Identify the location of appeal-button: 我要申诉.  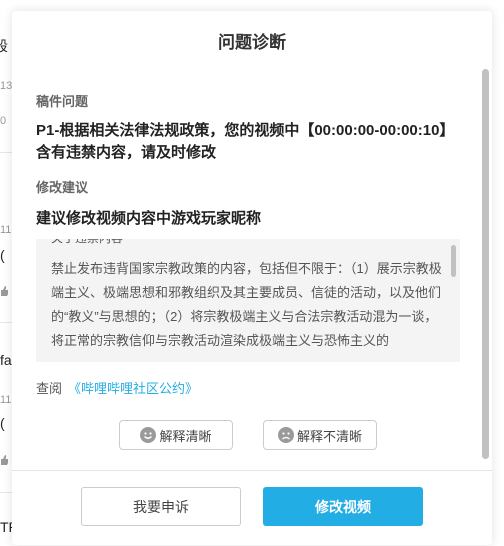
(161, 506).